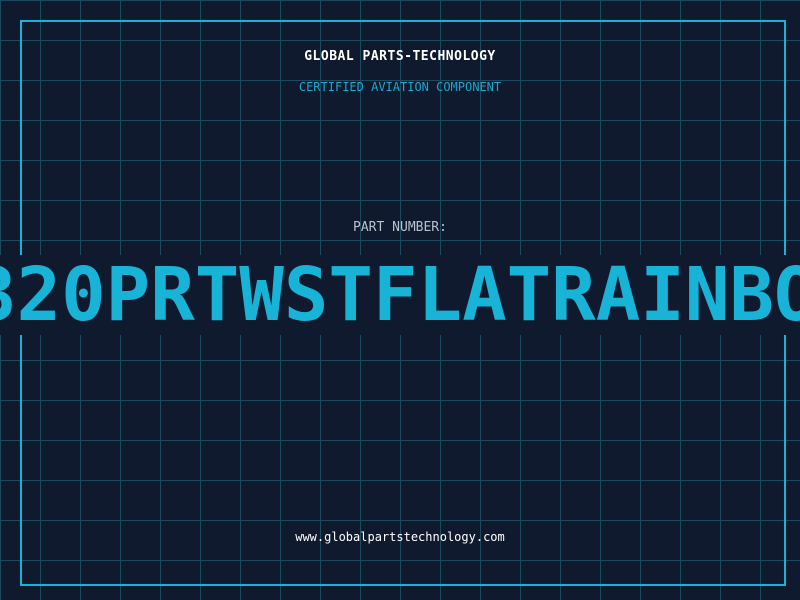 The width and height of the screenshot is (800, 600). I want to click on company-name: GLOBAL PARTS-TECHNOLOGY, so click(400, 56).